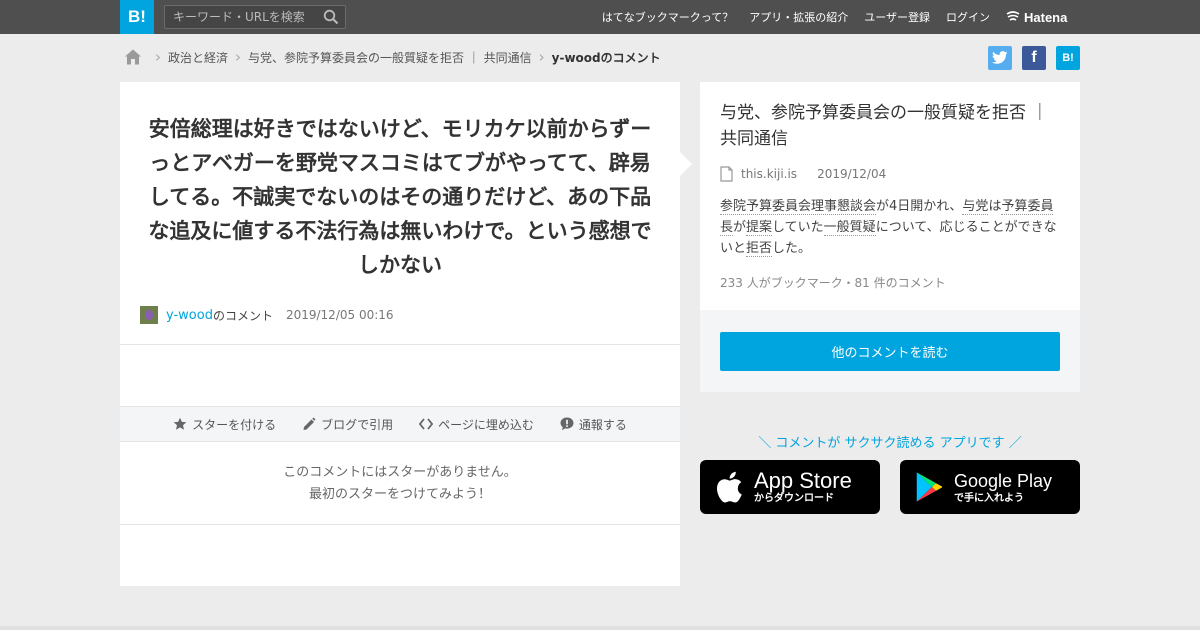 The width and height of the screenshot is (1200, 630). Describe the element at coordinates (798, 207) in the screenshot. I see `keyword-link: 参院予算委員会理事懇談会` at that location.